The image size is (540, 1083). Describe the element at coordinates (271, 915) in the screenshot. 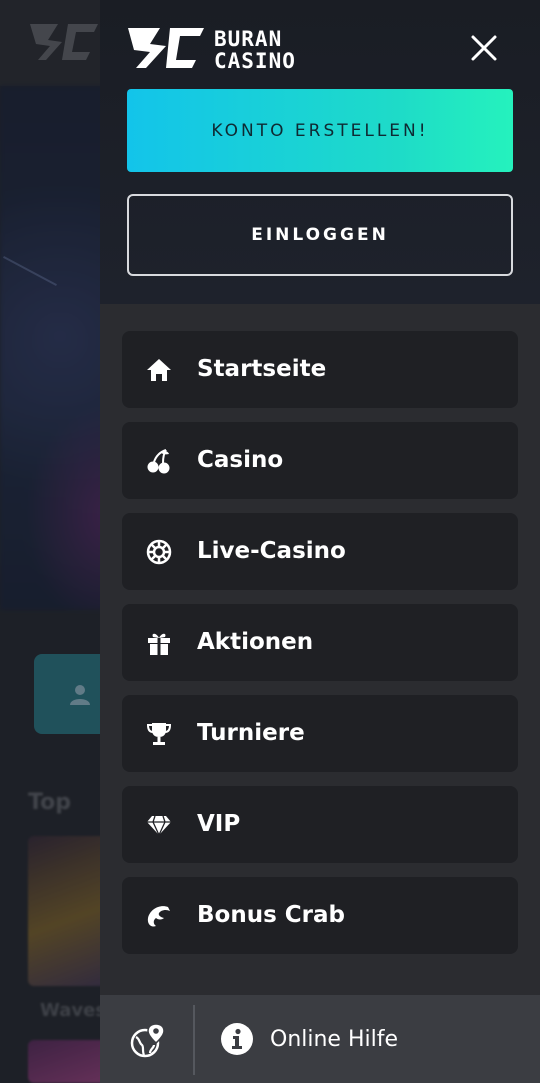

I see `menu-label: Bonus Crab` at that location.